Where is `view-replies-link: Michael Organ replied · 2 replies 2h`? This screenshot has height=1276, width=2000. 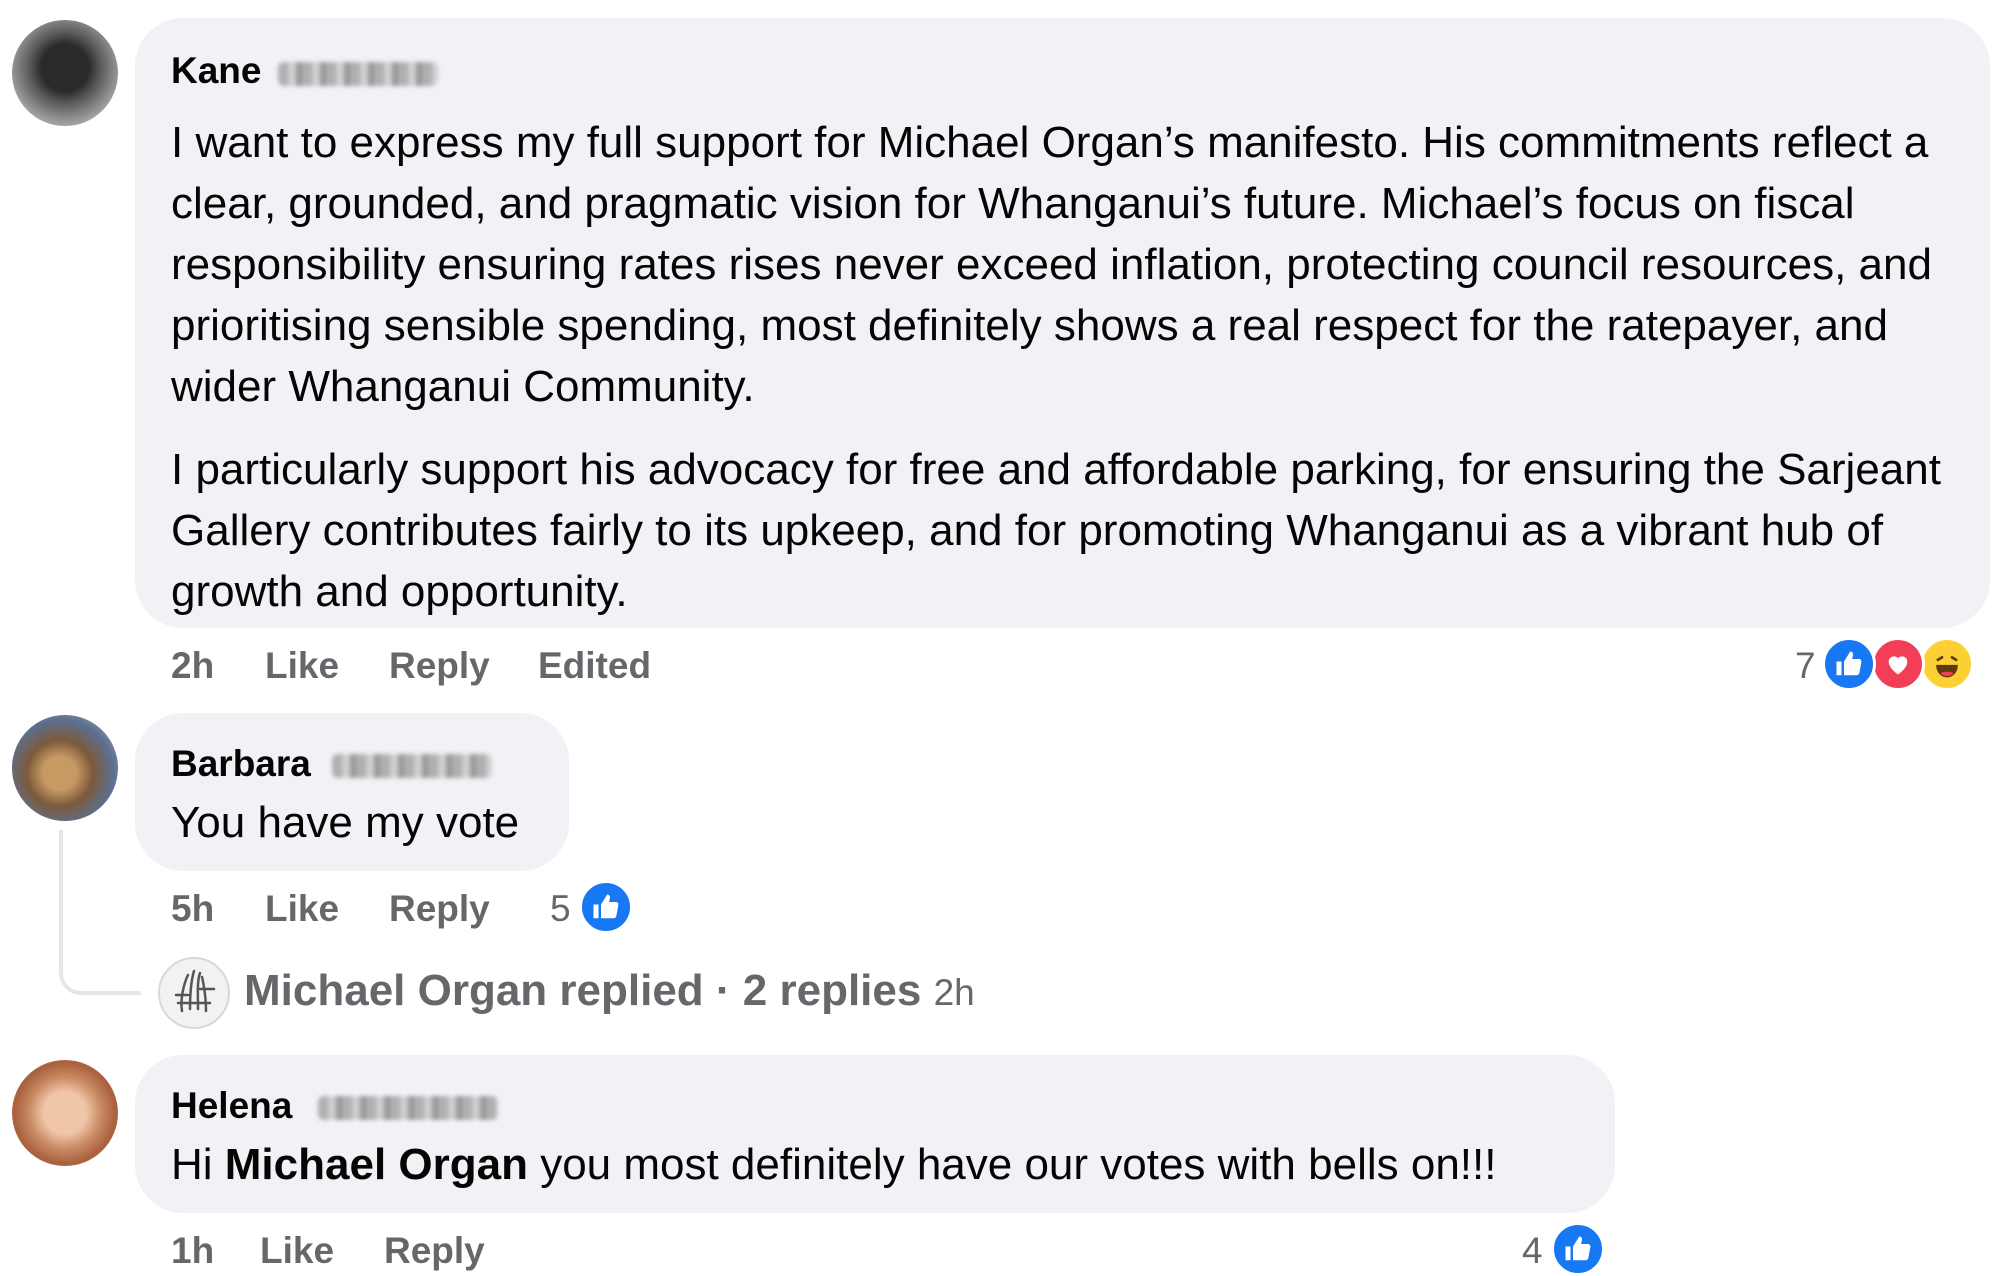 view-replies-link: Michael Organ replied · 2 replies 2h is located at coordinates (609, 991).